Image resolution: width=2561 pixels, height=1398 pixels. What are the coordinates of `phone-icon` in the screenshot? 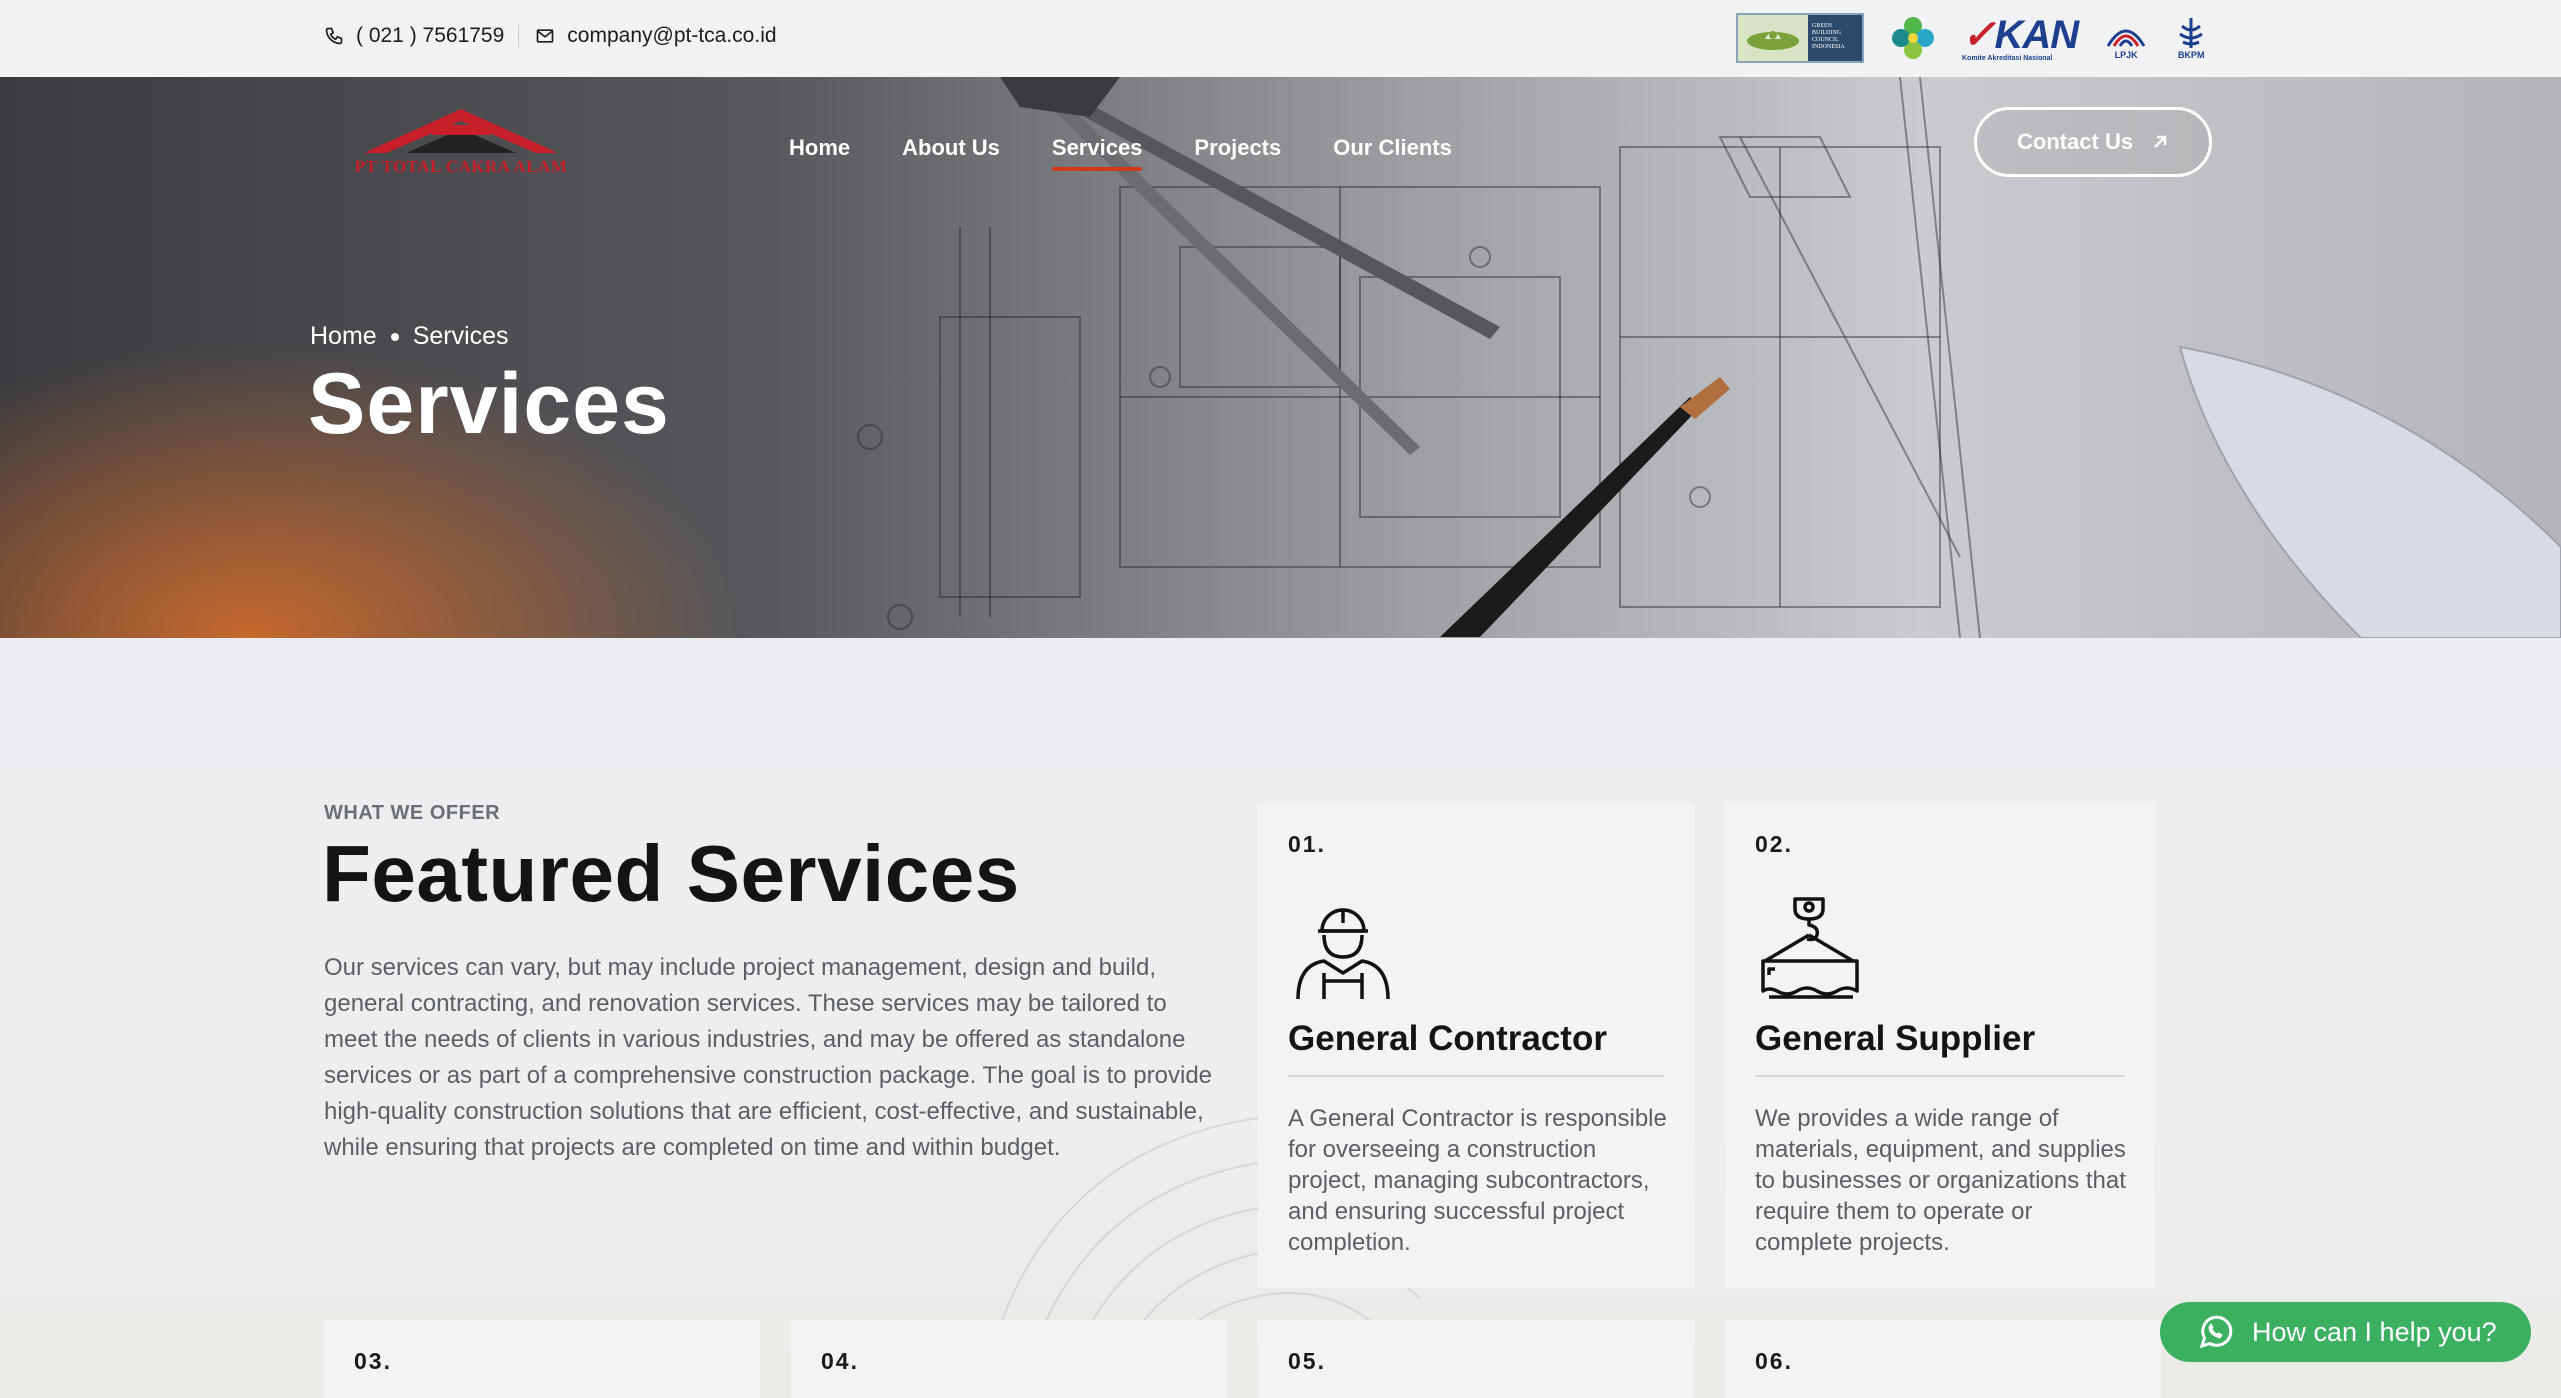 It's located at (334, 36).